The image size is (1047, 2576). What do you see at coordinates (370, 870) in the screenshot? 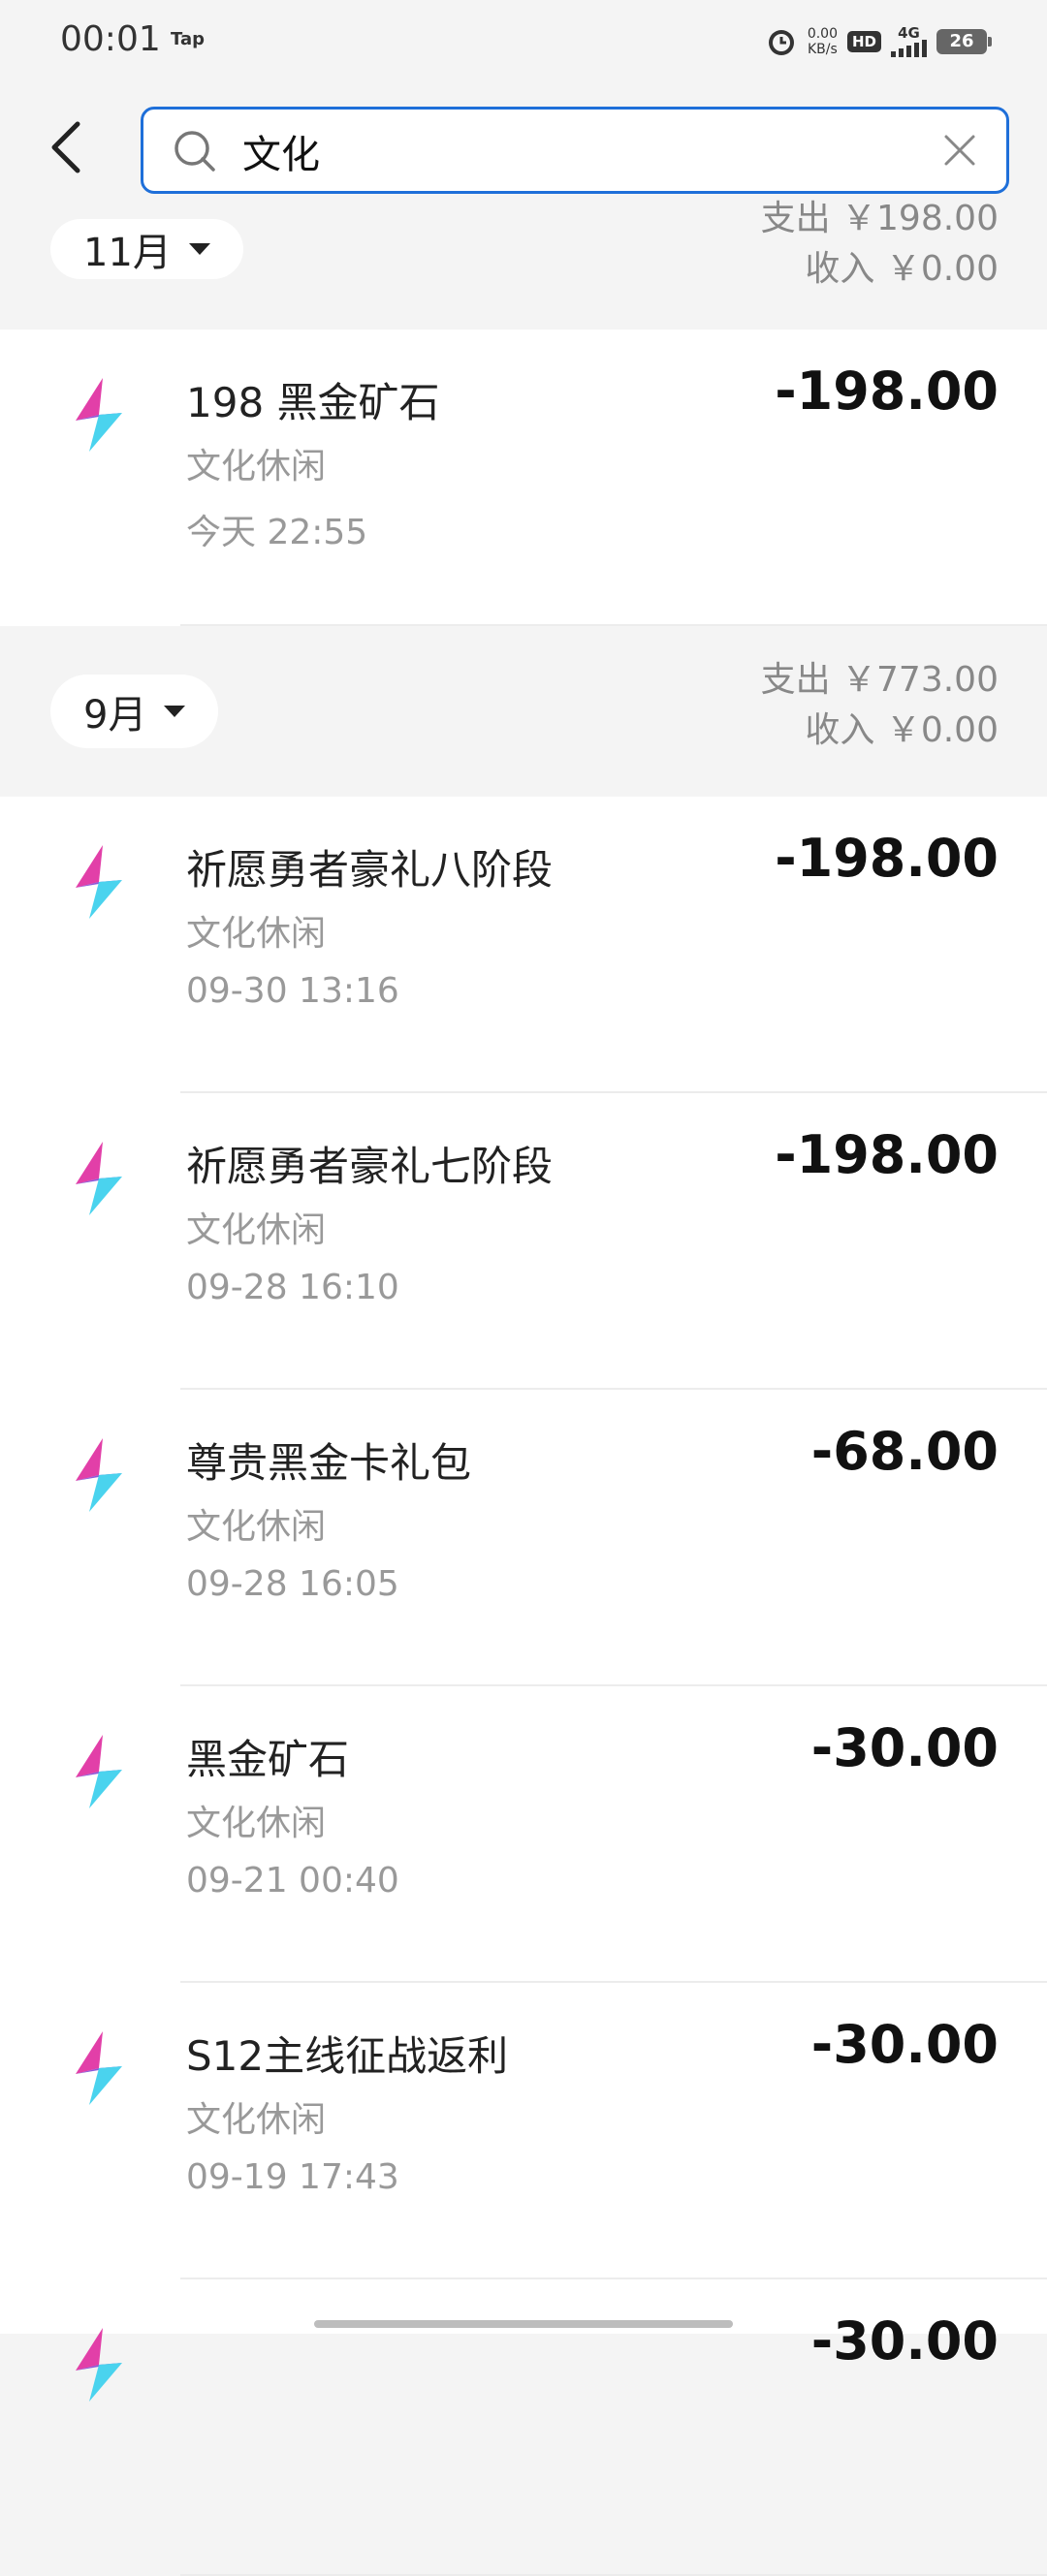
I see `item-title: 祈愿勇者豪礼八阶段` at bounding box center [370, 870].